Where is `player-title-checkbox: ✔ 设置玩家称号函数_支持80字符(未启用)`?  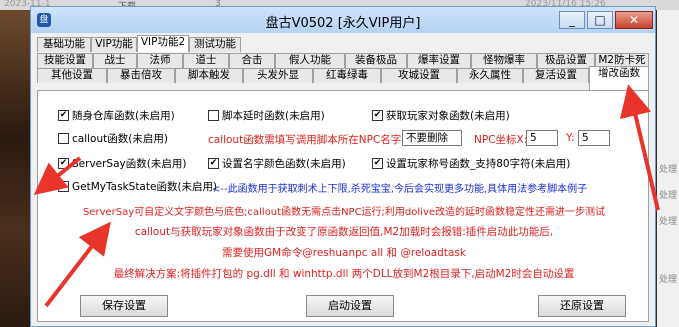 player-title-checkbox: ✔ 设置玩家称号函数_支持80字符(未启用) is located at coordinates (471, 163).